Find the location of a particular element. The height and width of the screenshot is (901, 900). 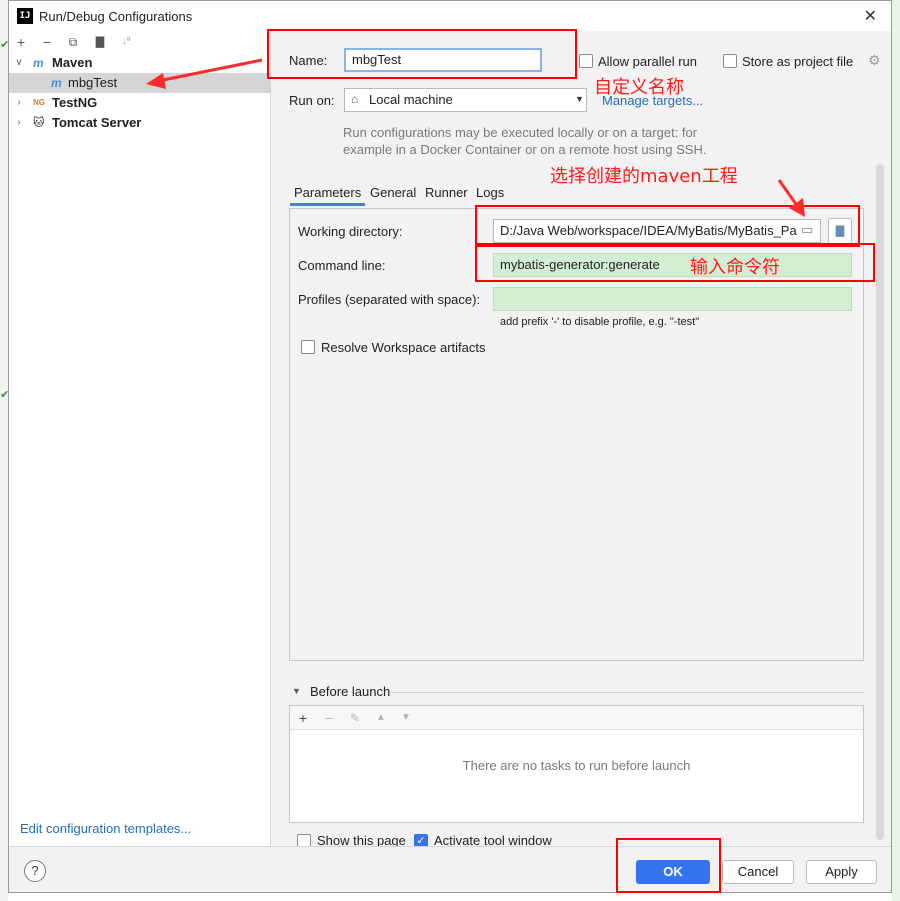

annotation-name-box is located at coordinates (422, 54).